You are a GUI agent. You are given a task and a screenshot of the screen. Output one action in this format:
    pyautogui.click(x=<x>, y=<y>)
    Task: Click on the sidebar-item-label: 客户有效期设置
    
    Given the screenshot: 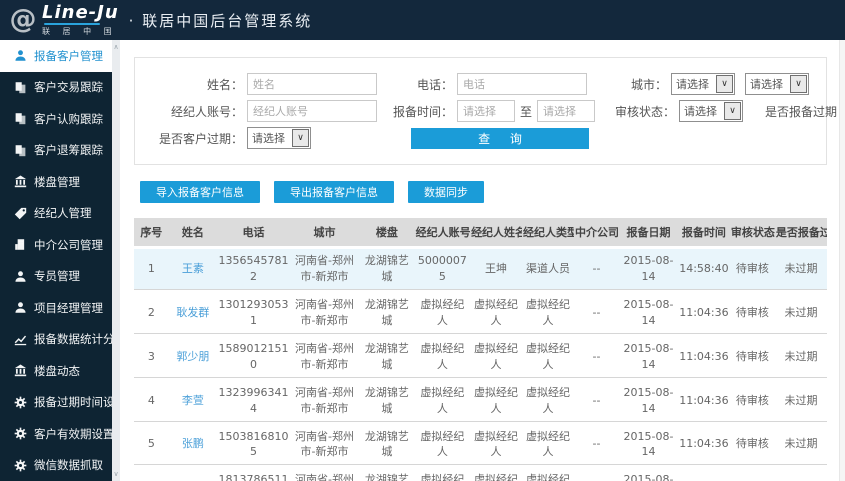 What is the action you would take?
    pyautogui.click(x=74, y=433)
    